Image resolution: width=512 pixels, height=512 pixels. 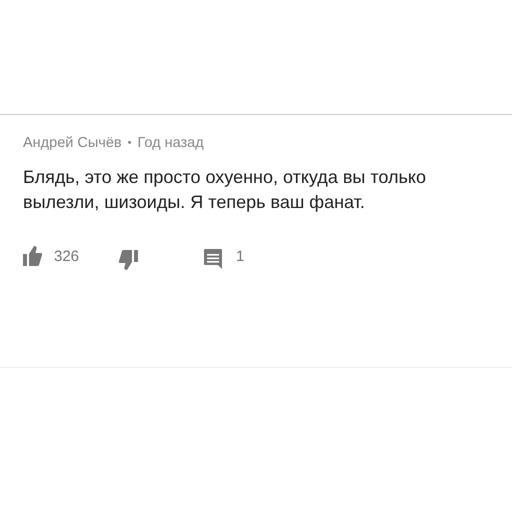 I want to click on thumbs-down-icon, so click(x=128, y=260).